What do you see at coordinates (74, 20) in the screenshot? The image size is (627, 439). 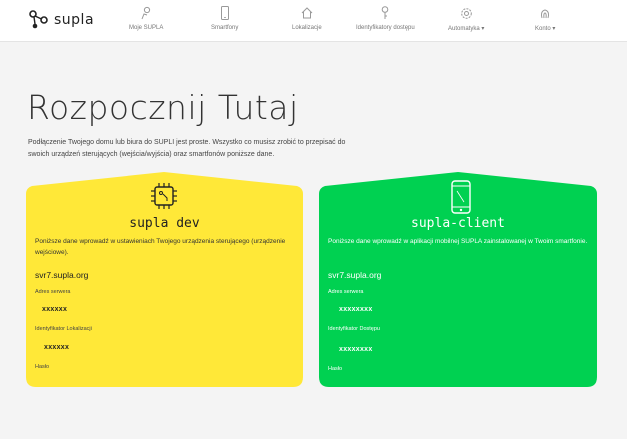 I see `brand-name: supla` at bounding box center [74, 20].